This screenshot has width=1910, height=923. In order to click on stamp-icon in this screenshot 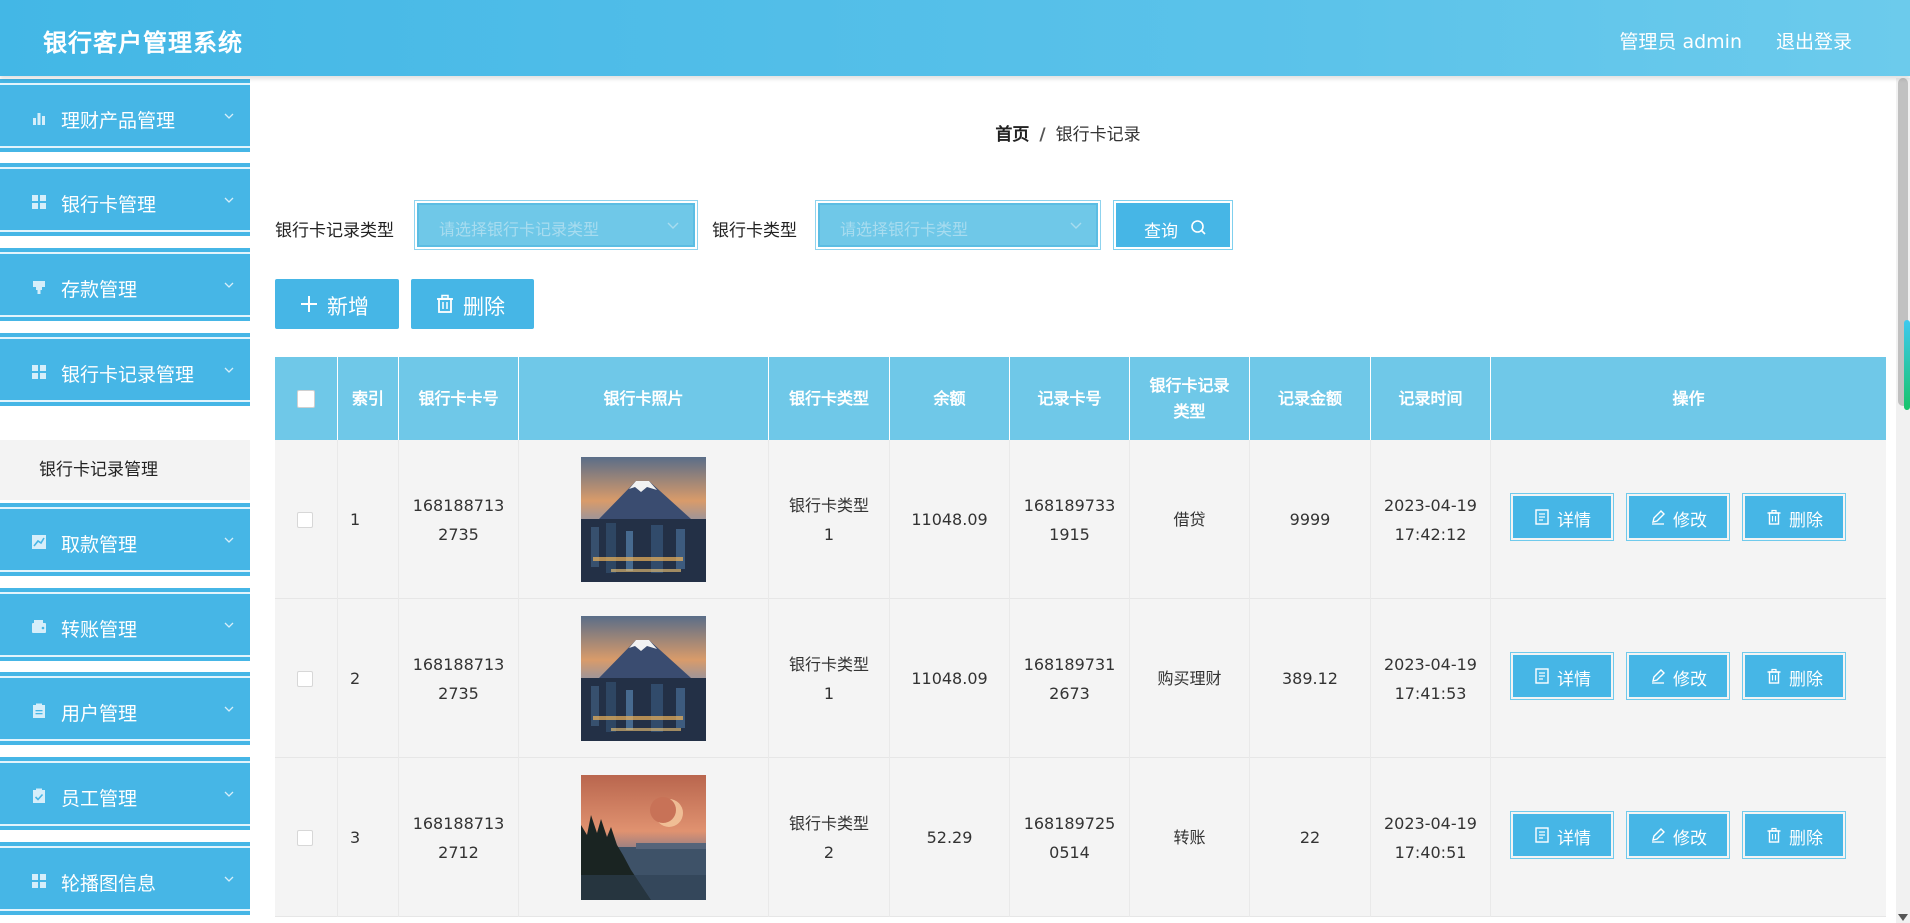, I will do `click(39, 287)`.